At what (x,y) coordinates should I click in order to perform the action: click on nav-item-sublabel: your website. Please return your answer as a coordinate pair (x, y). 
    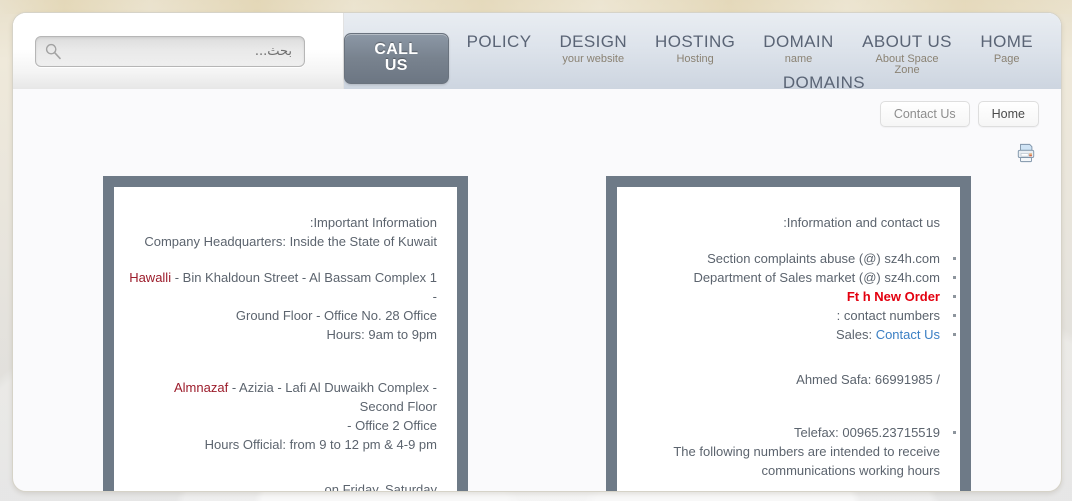
    Looking at the image, I should click on (593, 59).